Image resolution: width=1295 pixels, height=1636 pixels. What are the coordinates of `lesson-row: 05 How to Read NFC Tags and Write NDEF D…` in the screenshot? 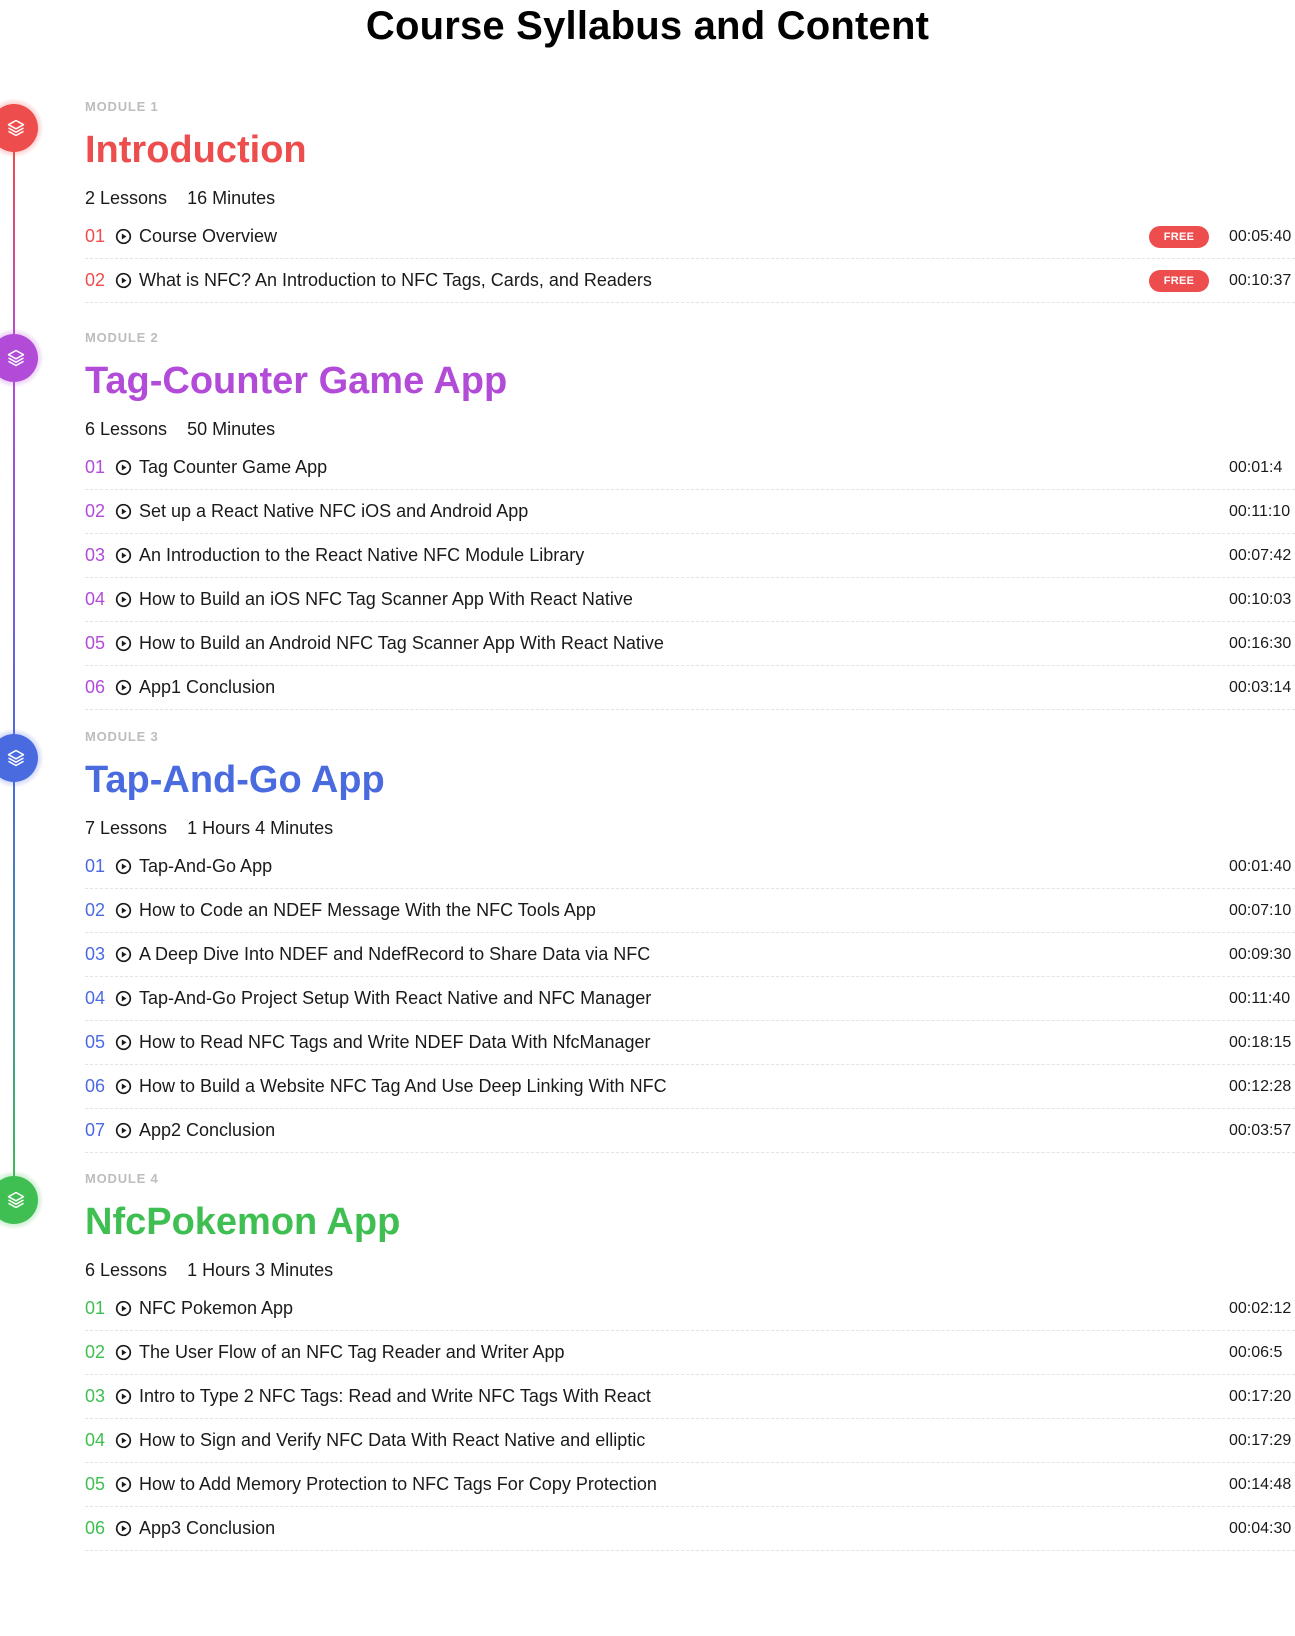 It's located at (690, 1043).